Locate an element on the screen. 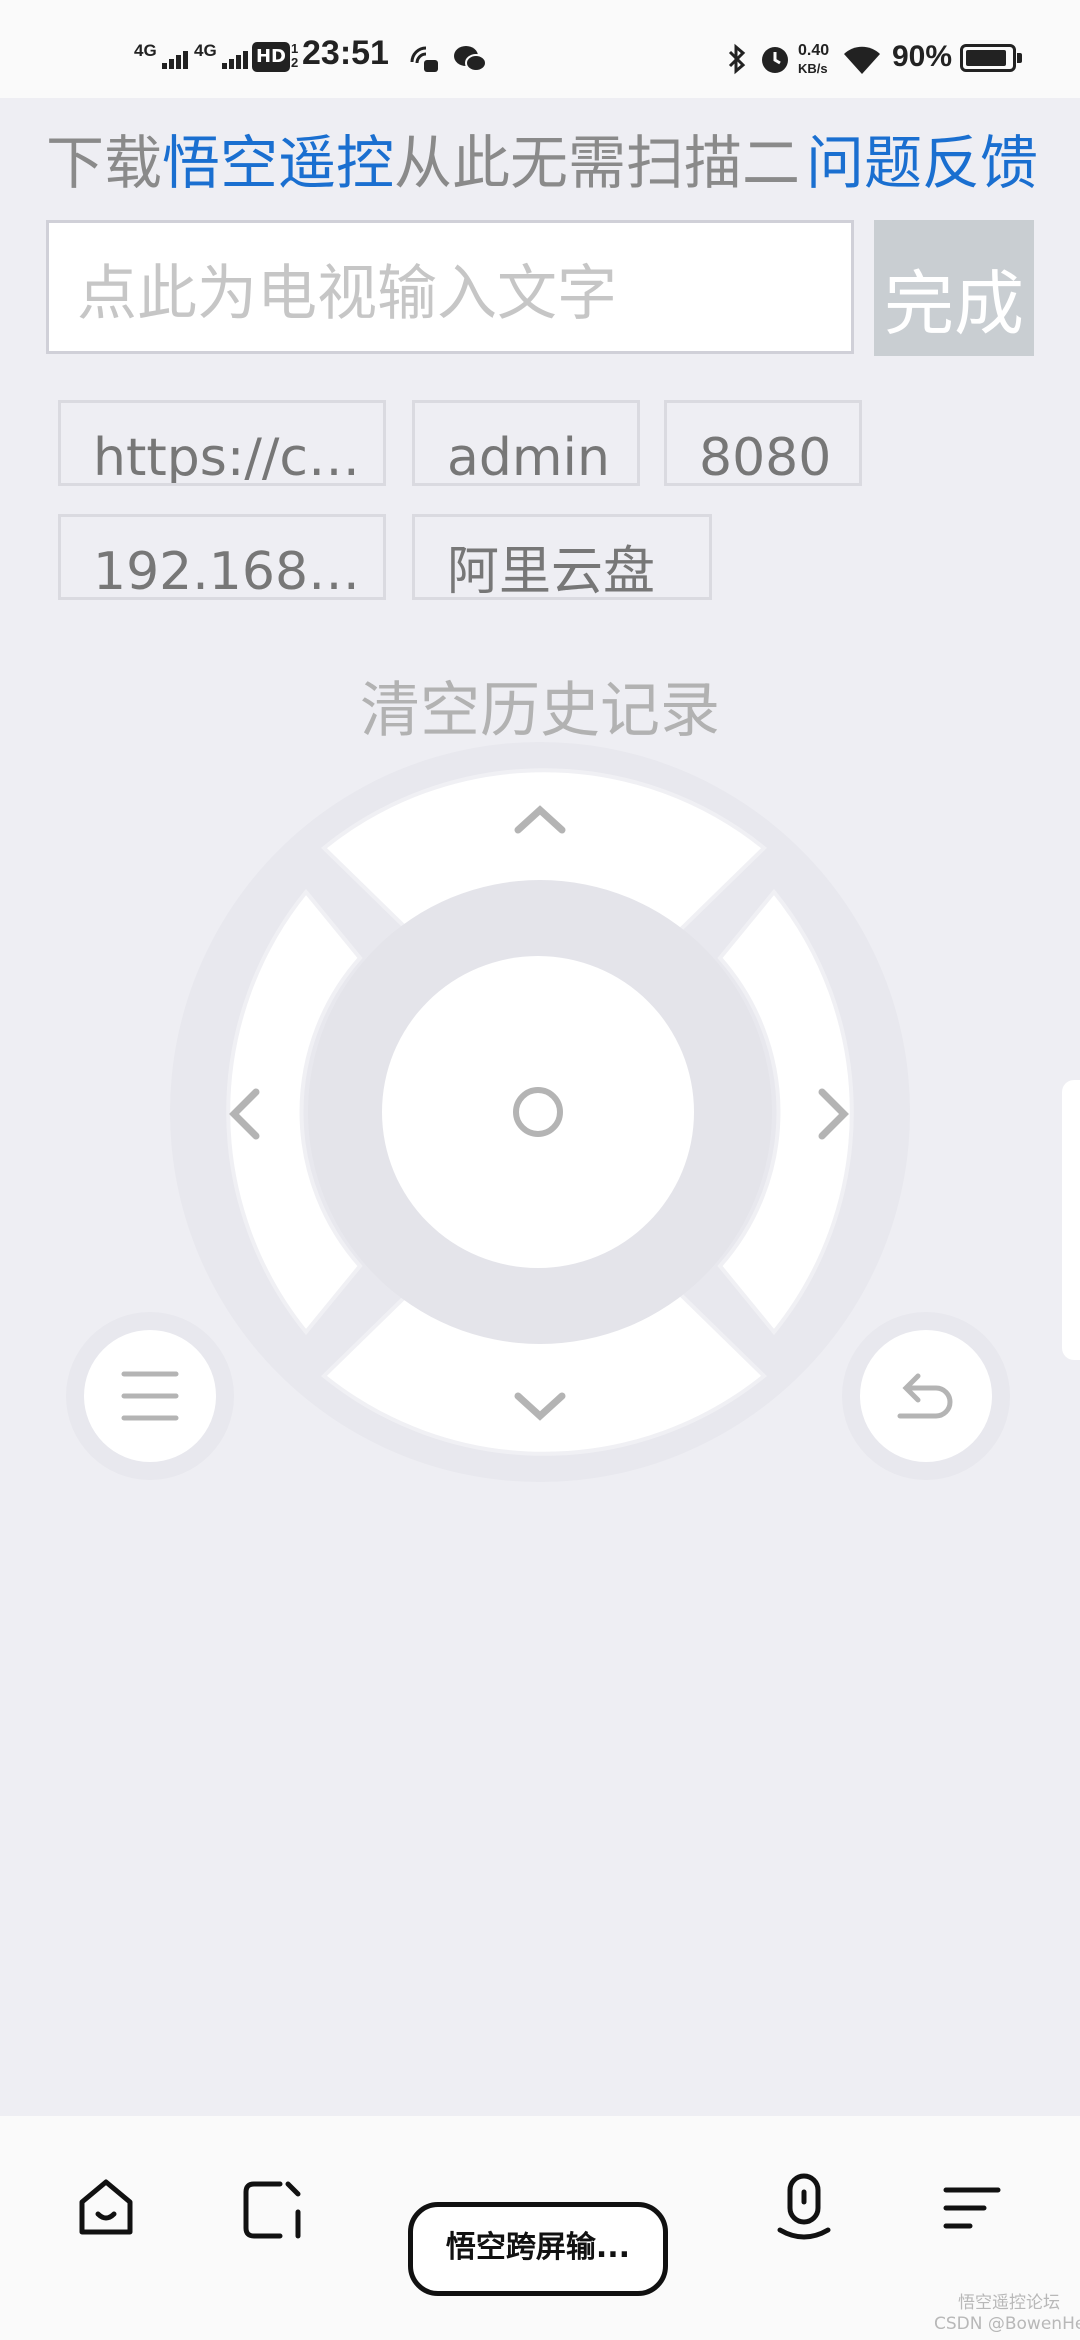 This screenshot has height=2340, width=1080. side-drawer-handle is located at coordinates (1071, 1220).